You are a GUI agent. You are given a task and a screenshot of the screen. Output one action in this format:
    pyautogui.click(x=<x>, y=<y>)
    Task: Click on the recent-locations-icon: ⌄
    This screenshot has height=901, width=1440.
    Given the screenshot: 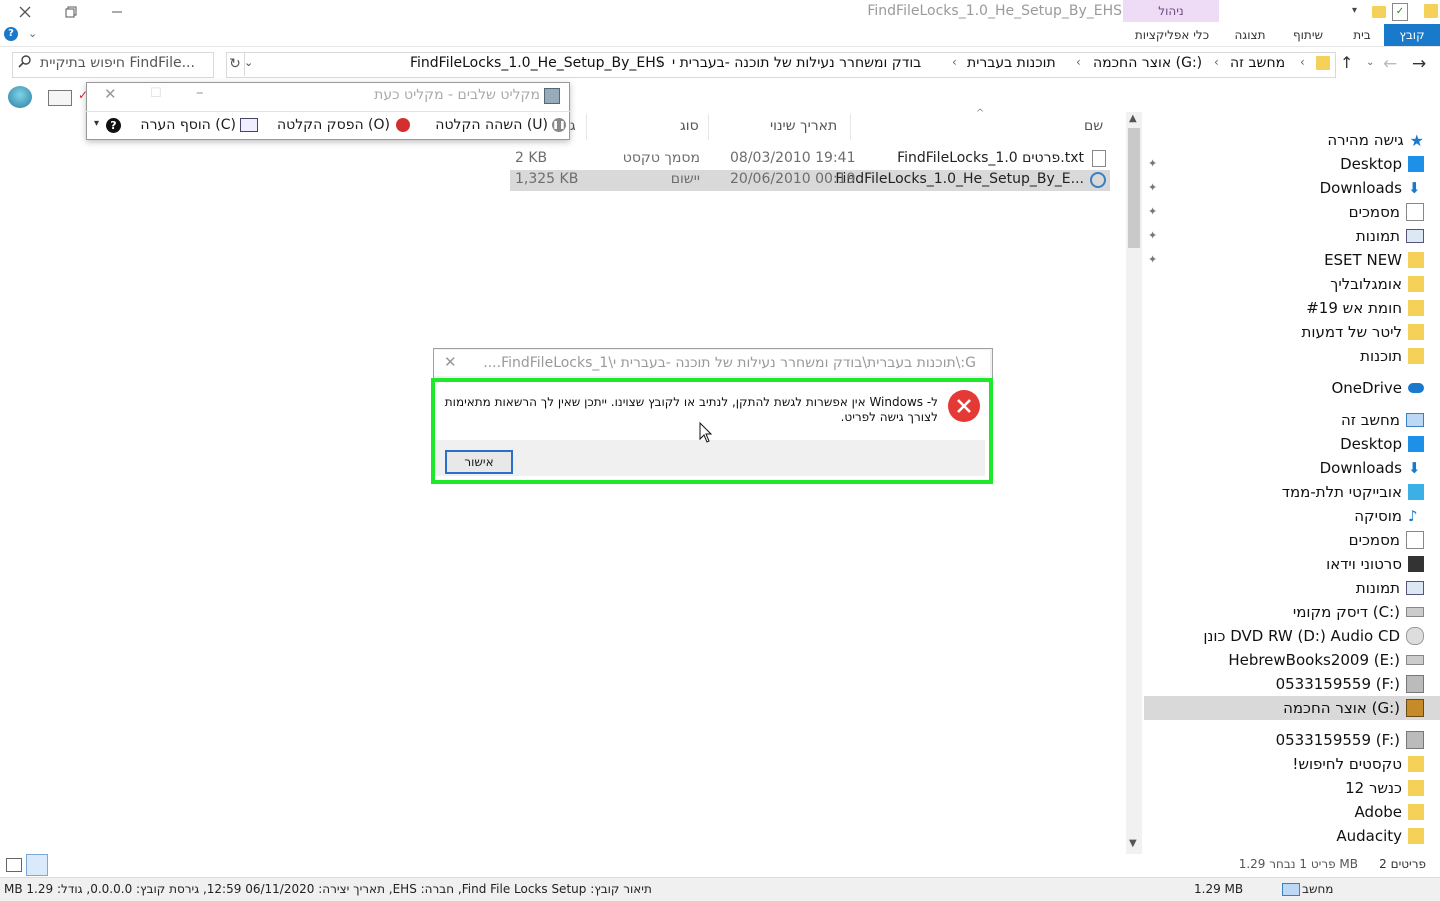 What is the action you would take?
    pyautogui.click(x=1370, y=62)
    